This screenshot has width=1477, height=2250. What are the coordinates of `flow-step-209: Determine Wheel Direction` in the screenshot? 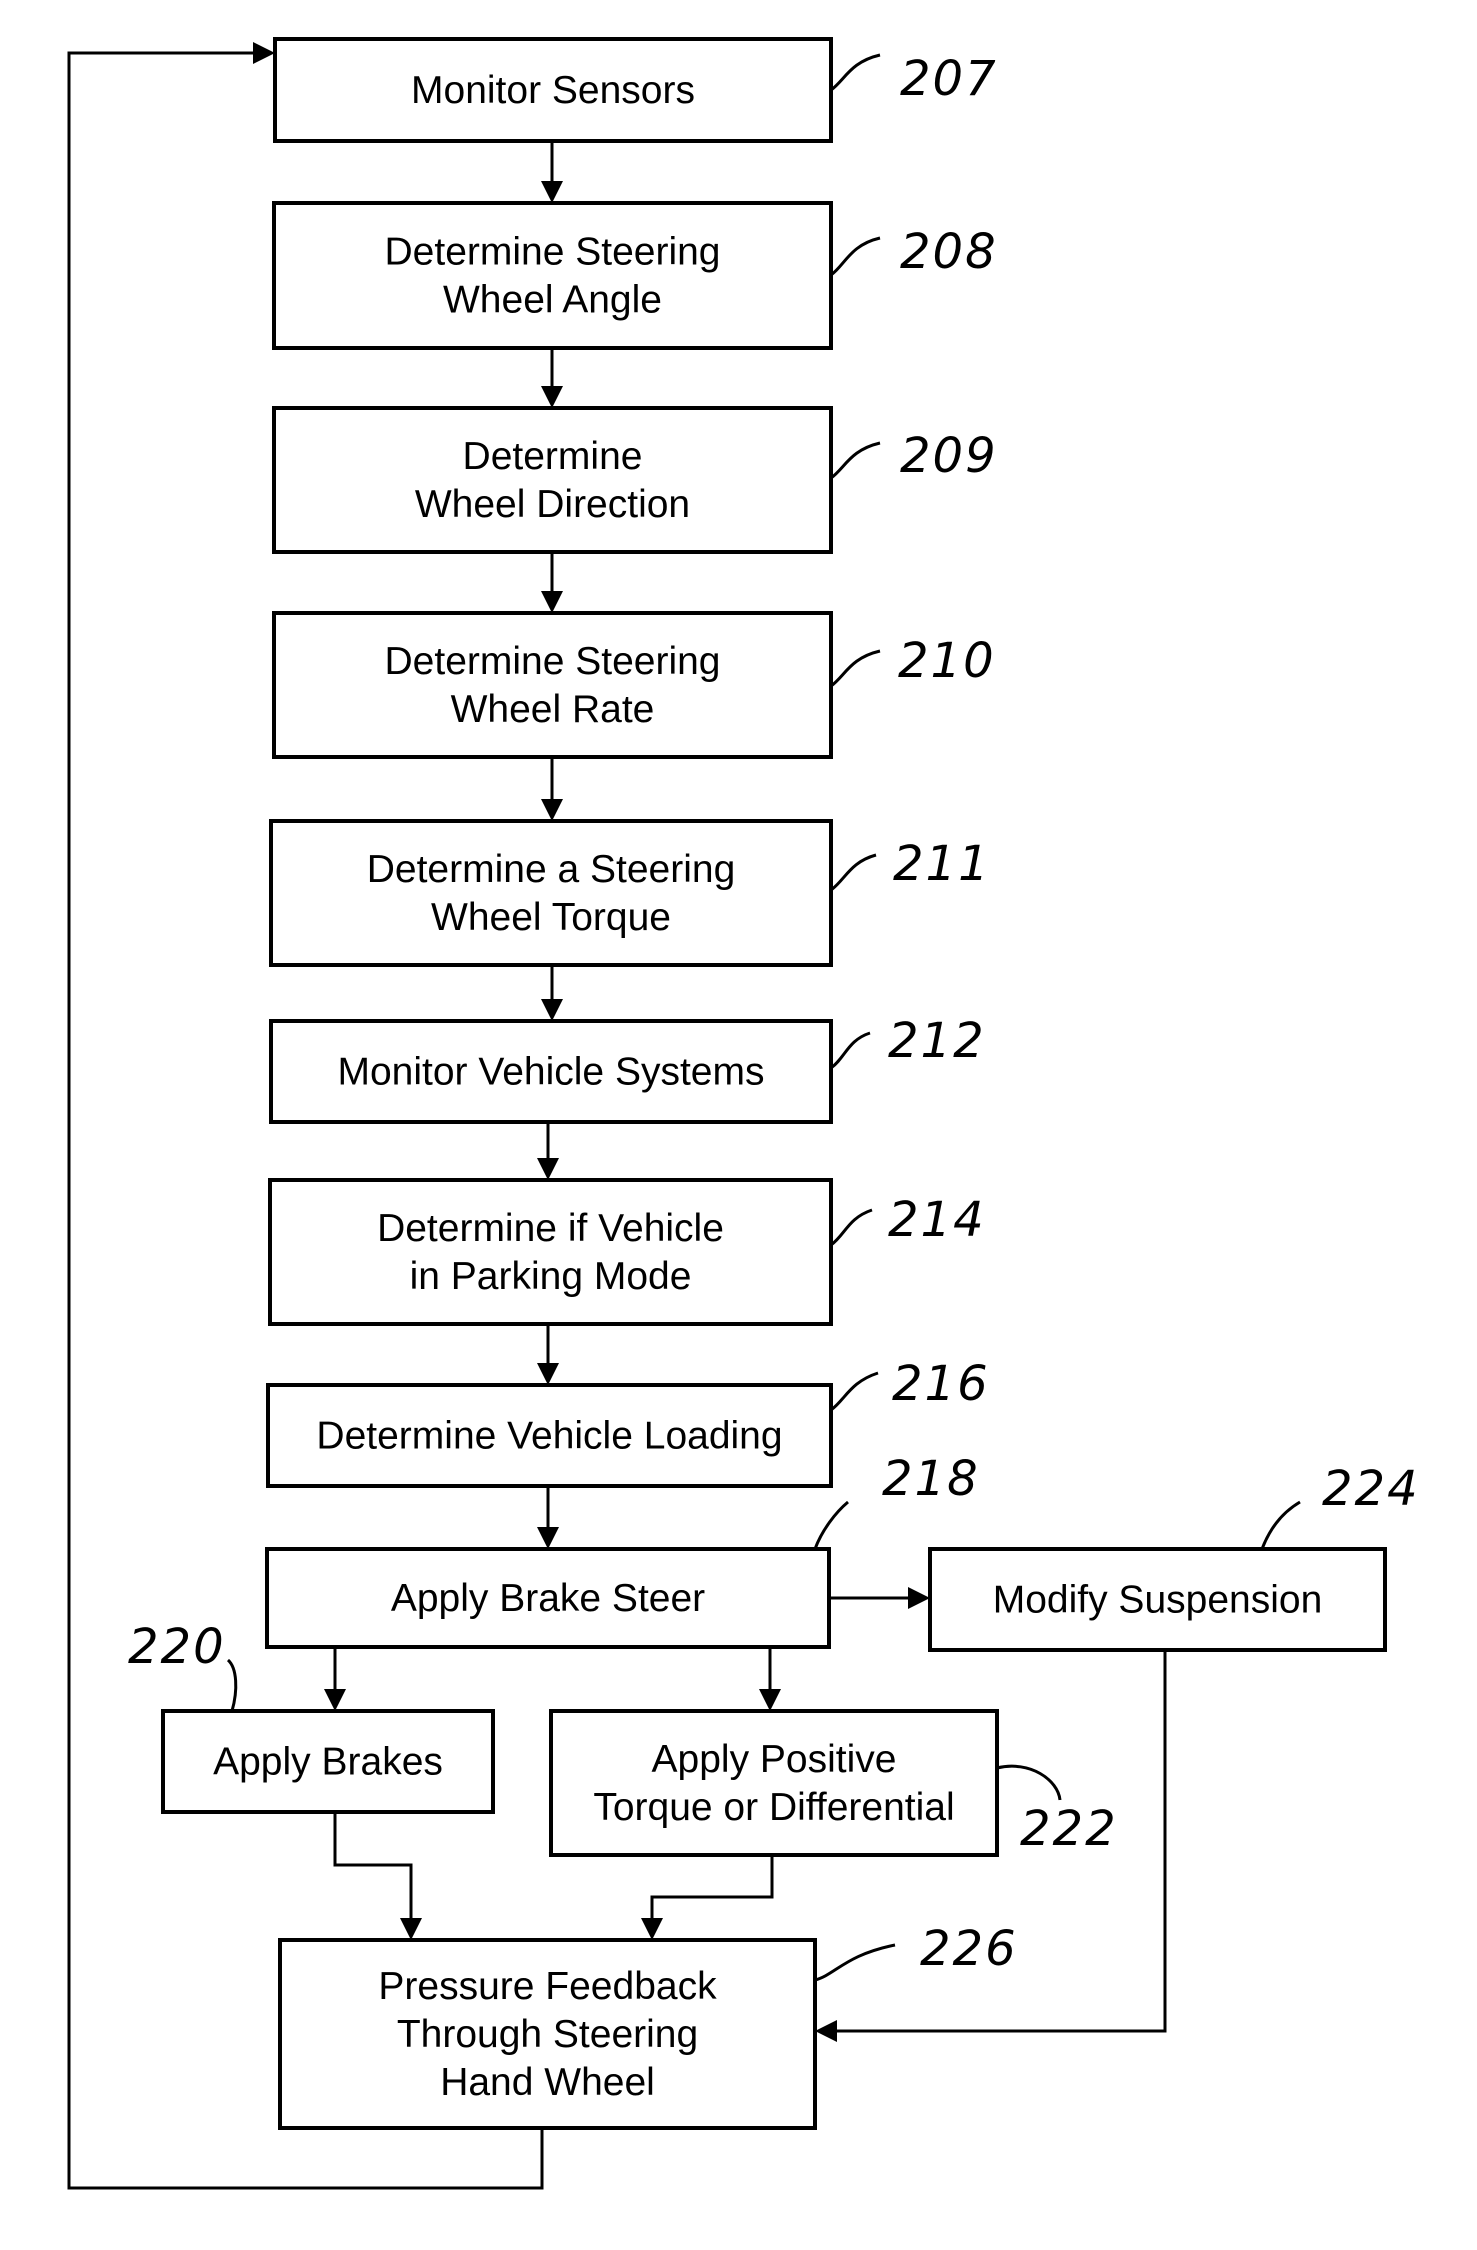 It's located at (552, 480).